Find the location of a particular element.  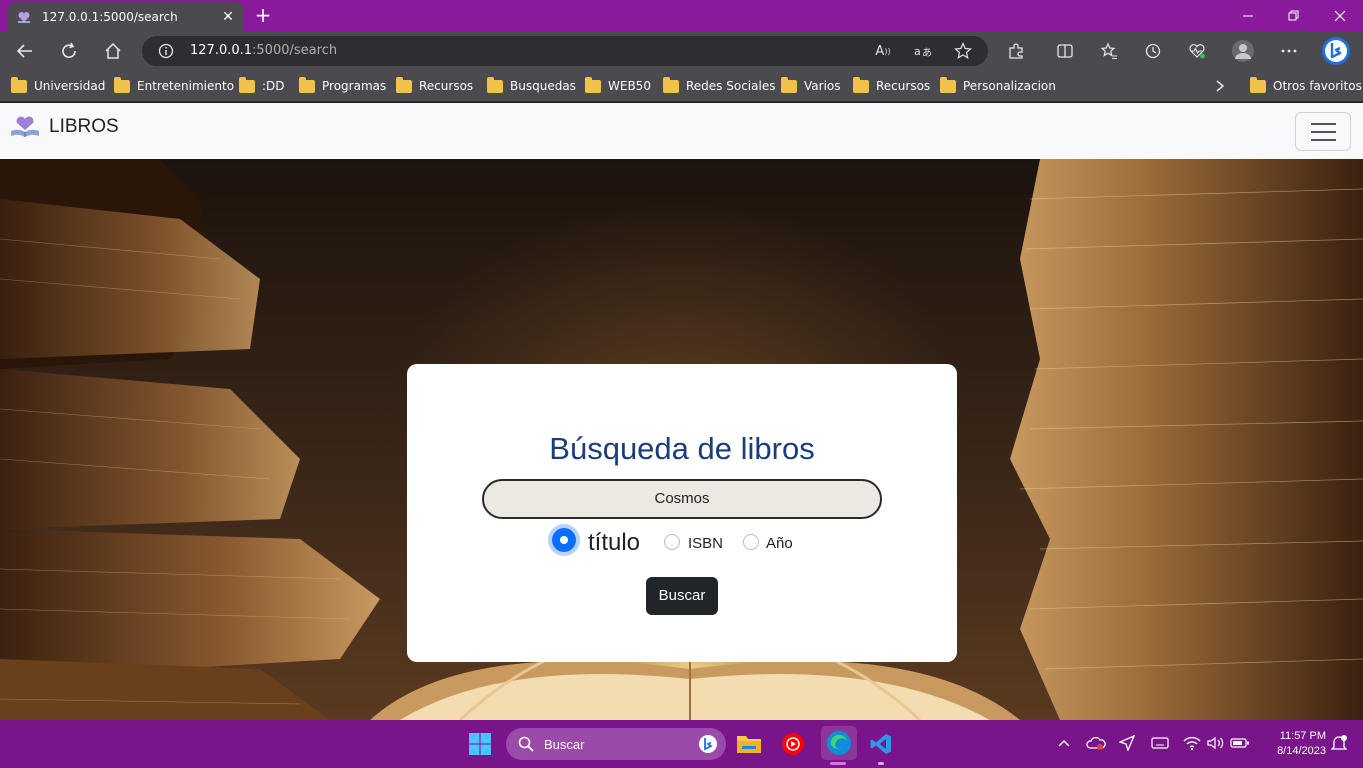

onedrive-tray-icon is located at coordinates (1096, 743).